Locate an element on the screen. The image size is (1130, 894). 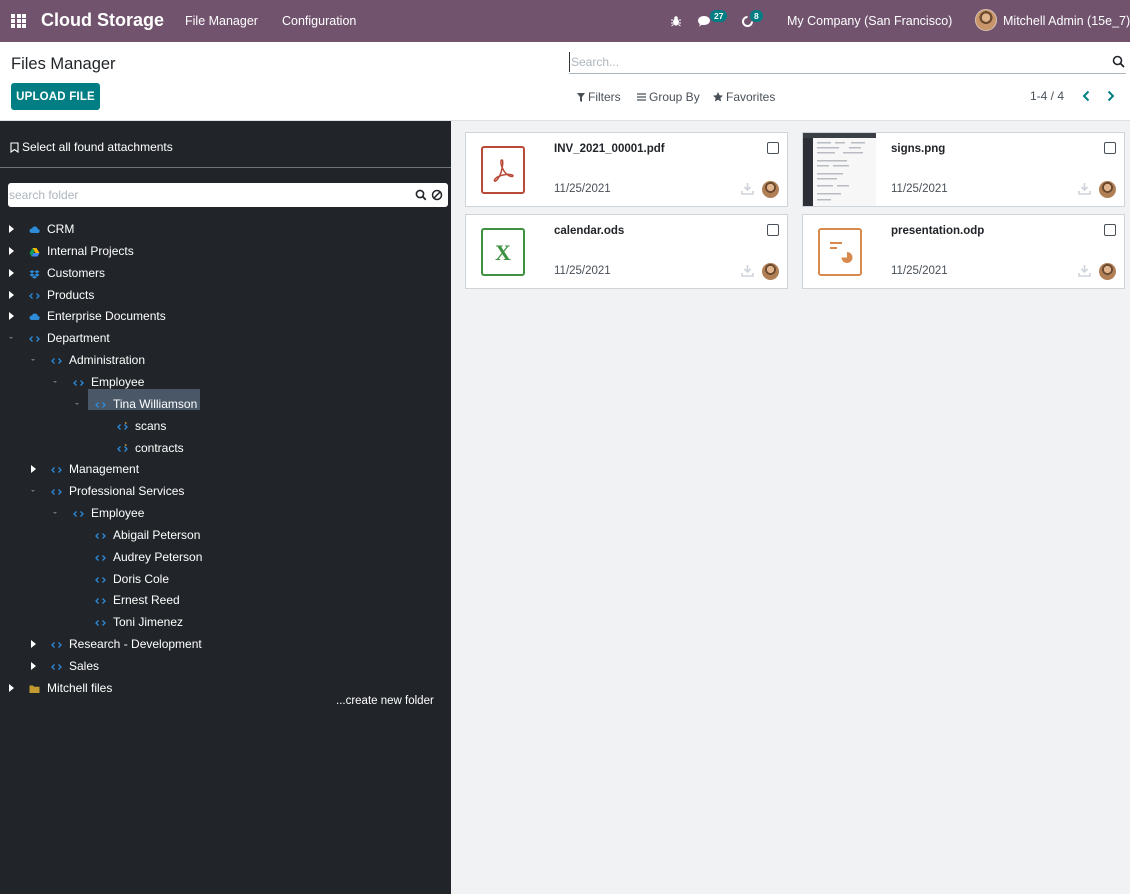
tree-node-label: Customers is located at coordinates (76, 272).